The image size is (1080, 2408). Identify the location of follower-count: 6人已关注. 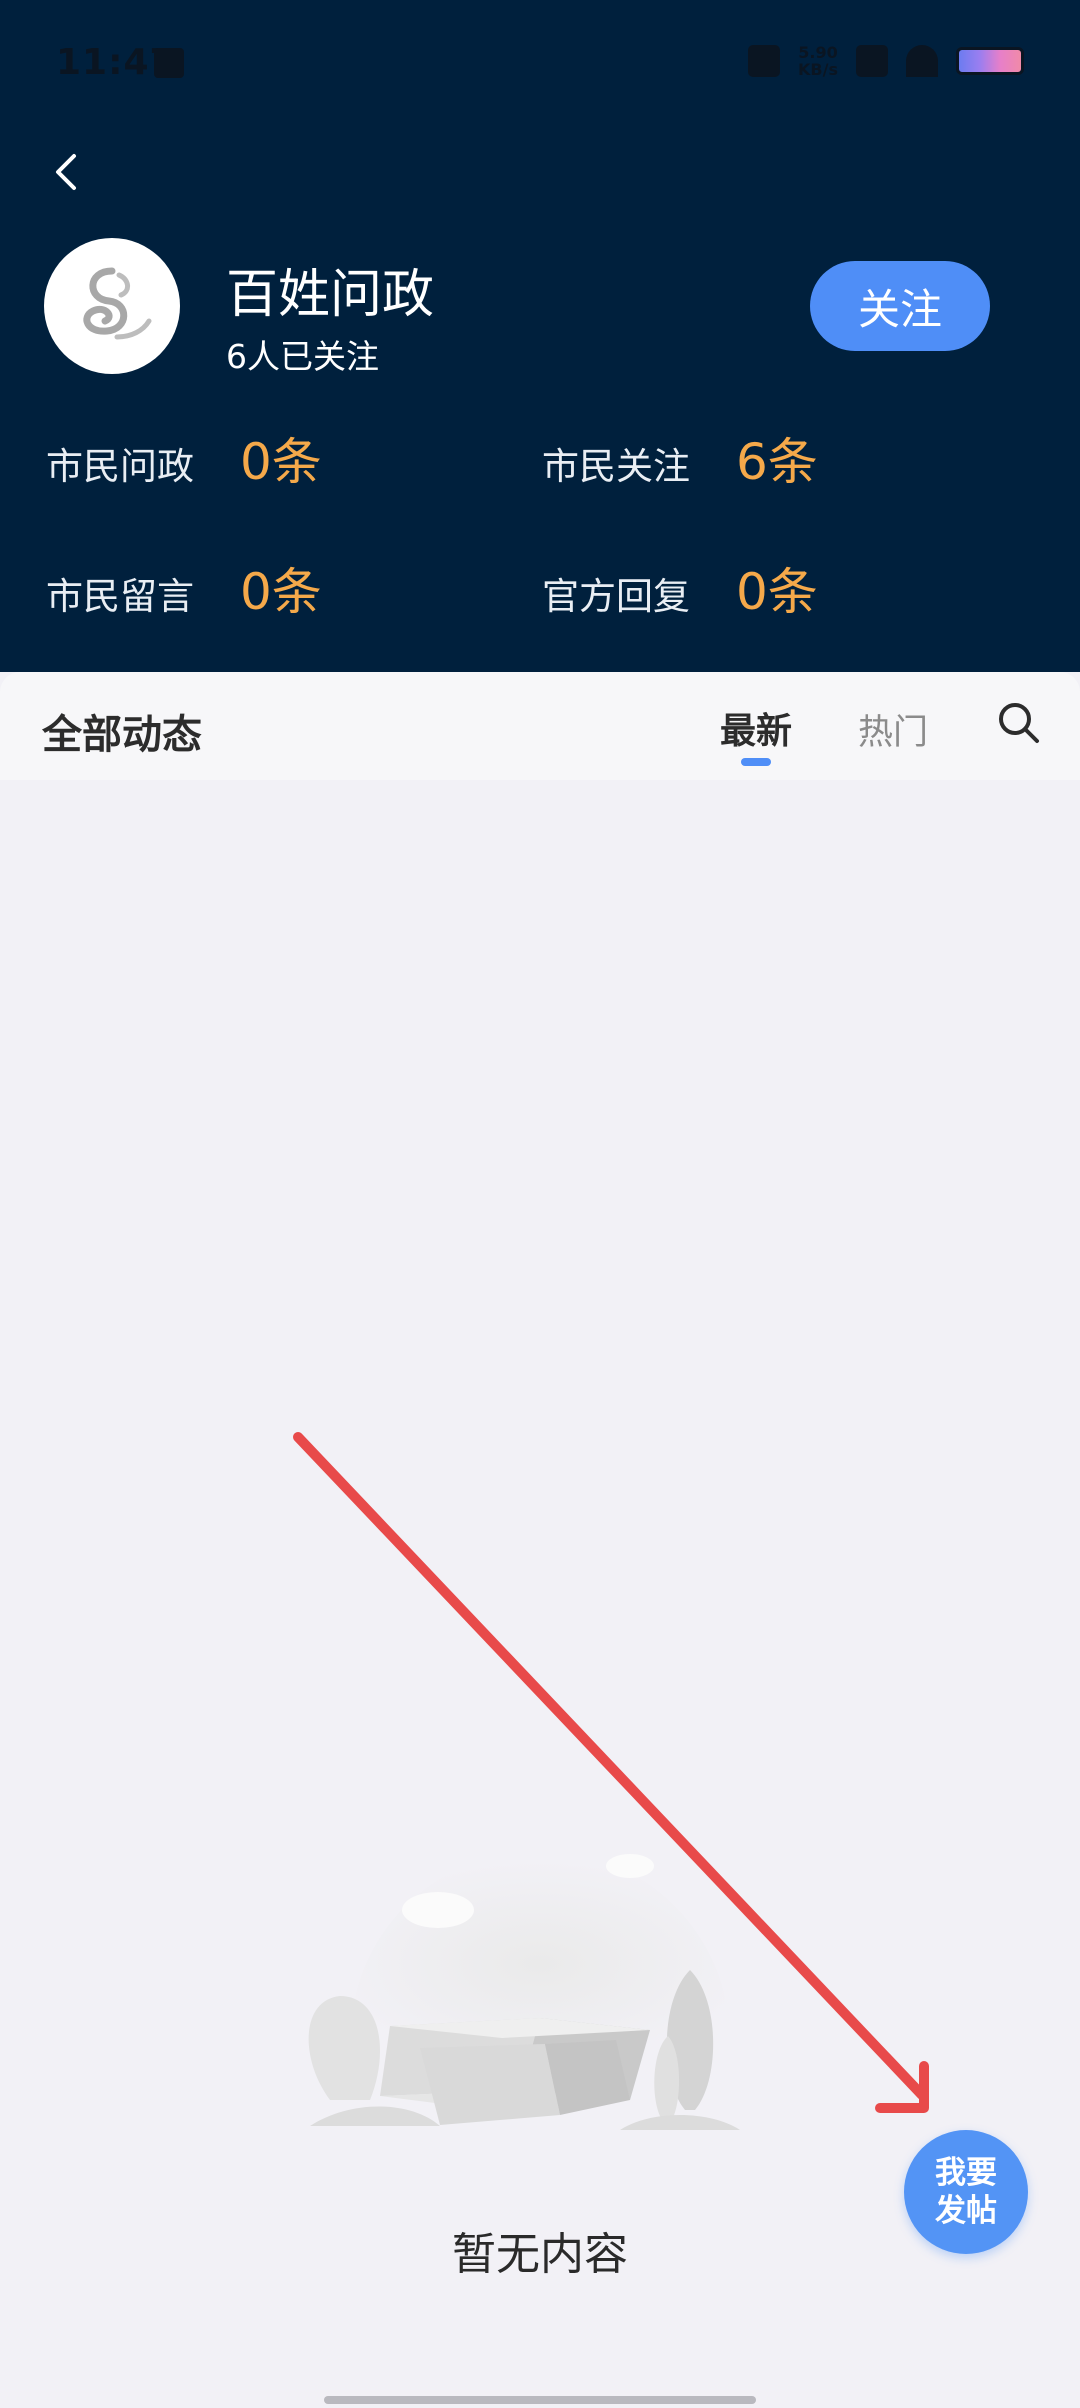
(302, 356).